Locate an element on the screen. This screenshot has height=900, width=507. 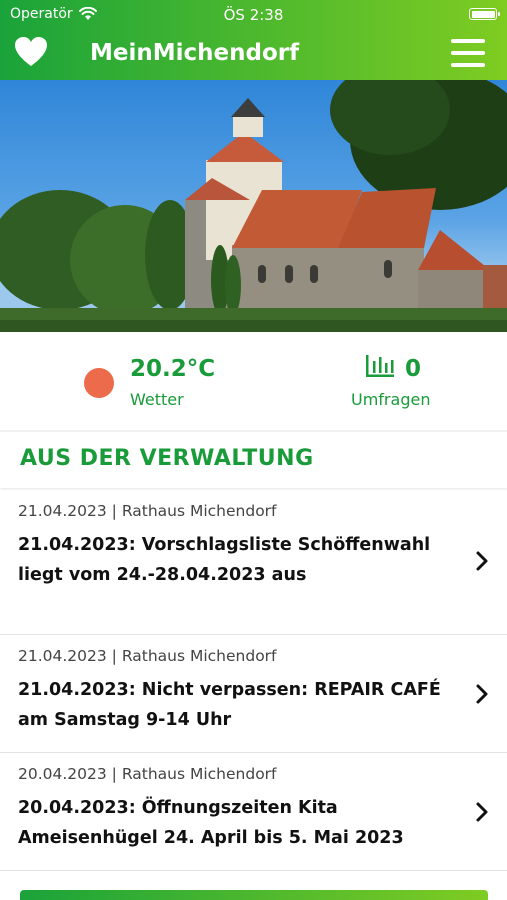
section-header: AUS DER VERWALTUNG is located at coordinates (253, 460).